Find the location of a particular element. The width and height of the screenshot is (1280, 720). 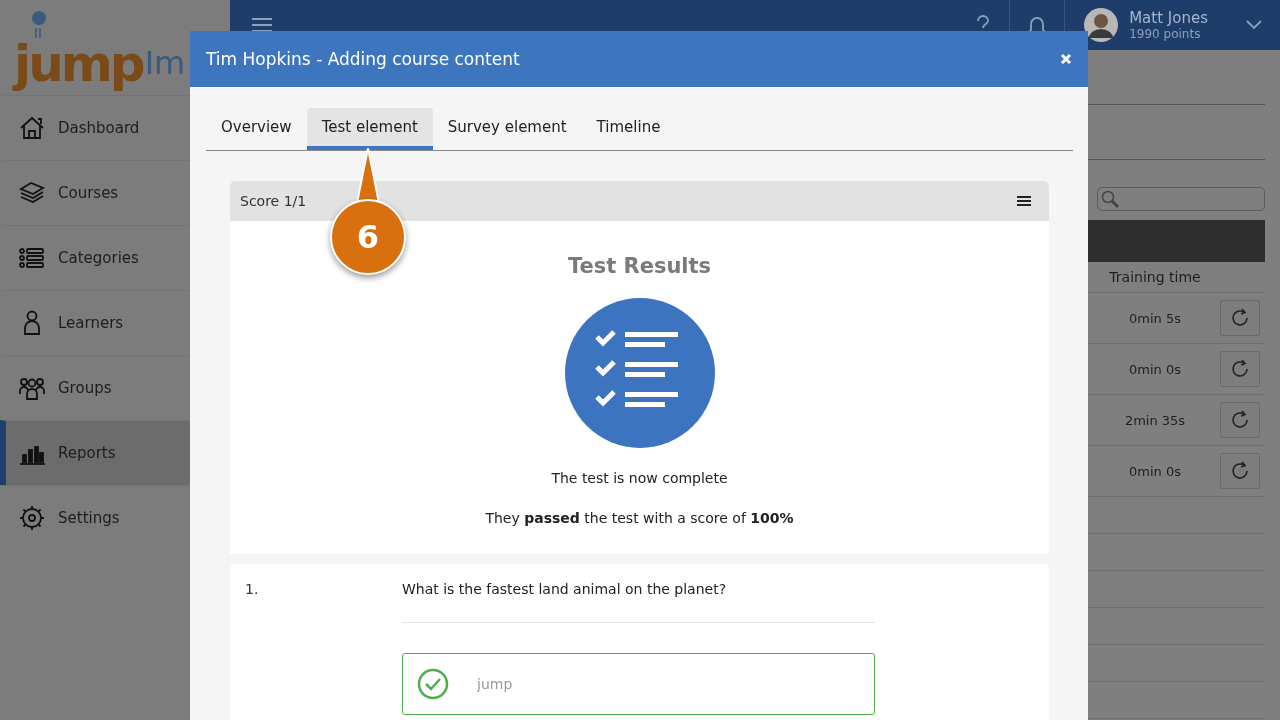

search-field is located at coordinates (1181, 199).